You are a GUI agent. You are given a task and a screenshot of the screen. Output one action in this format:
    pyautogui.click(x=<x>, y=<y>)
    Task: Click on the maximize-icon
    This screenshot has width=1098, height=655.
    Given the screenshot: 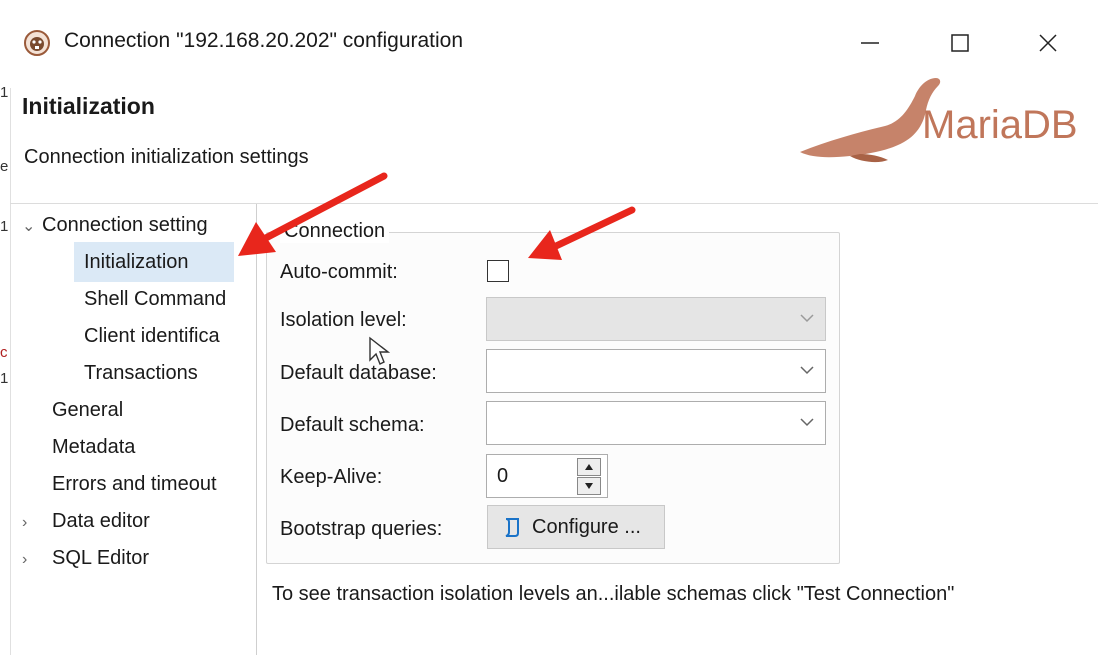 What is the action you would take?
    pyautogui.click(x=960, y=43)
    